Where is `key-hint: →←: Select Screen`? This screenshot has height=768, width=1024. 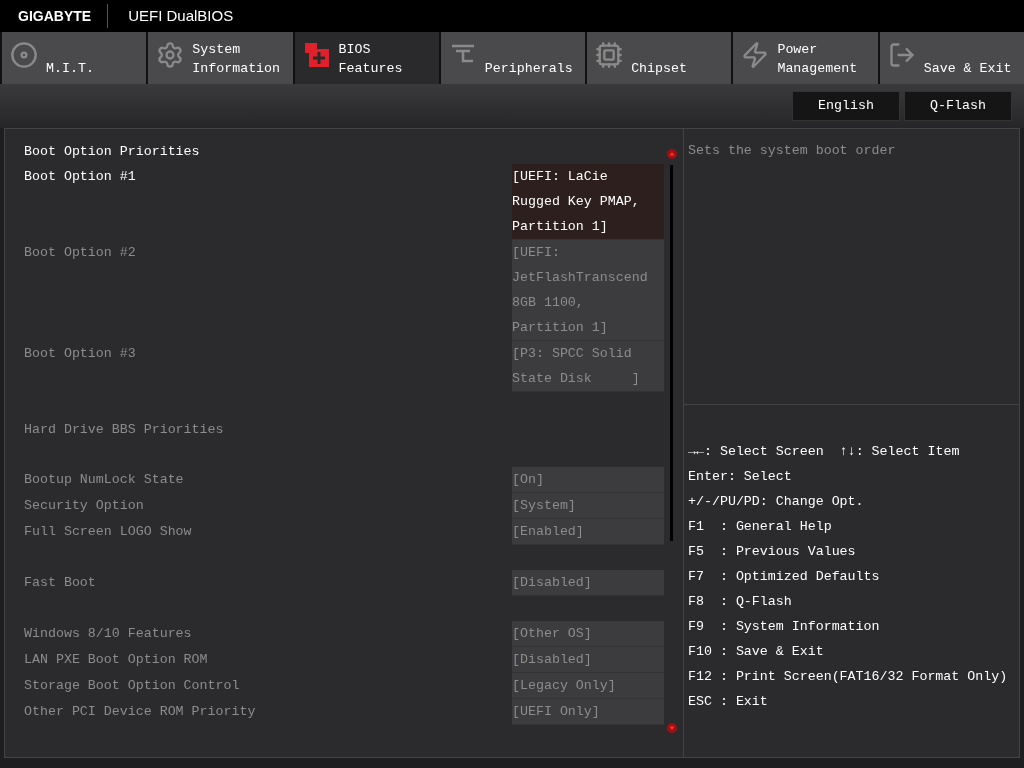
key-hint: →←: Select Screen is located at coordinates (756, 452).